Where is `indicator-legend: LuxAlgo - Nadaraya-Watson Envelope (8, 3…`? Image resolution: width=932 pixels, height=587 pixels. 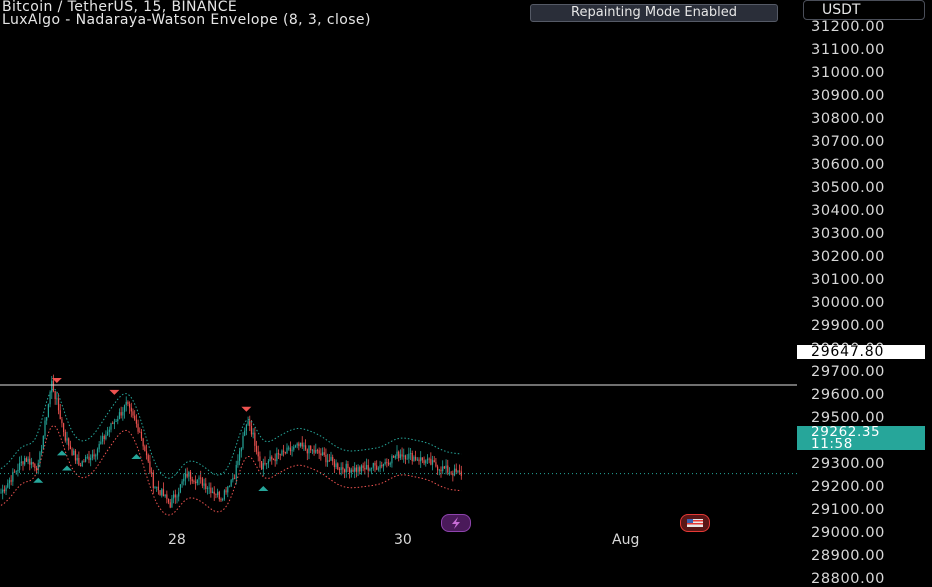 indicator-legend: LuxAlgo - Nadaraya-Watson Envelope (8, 3… is located at coordinates (186, 20).